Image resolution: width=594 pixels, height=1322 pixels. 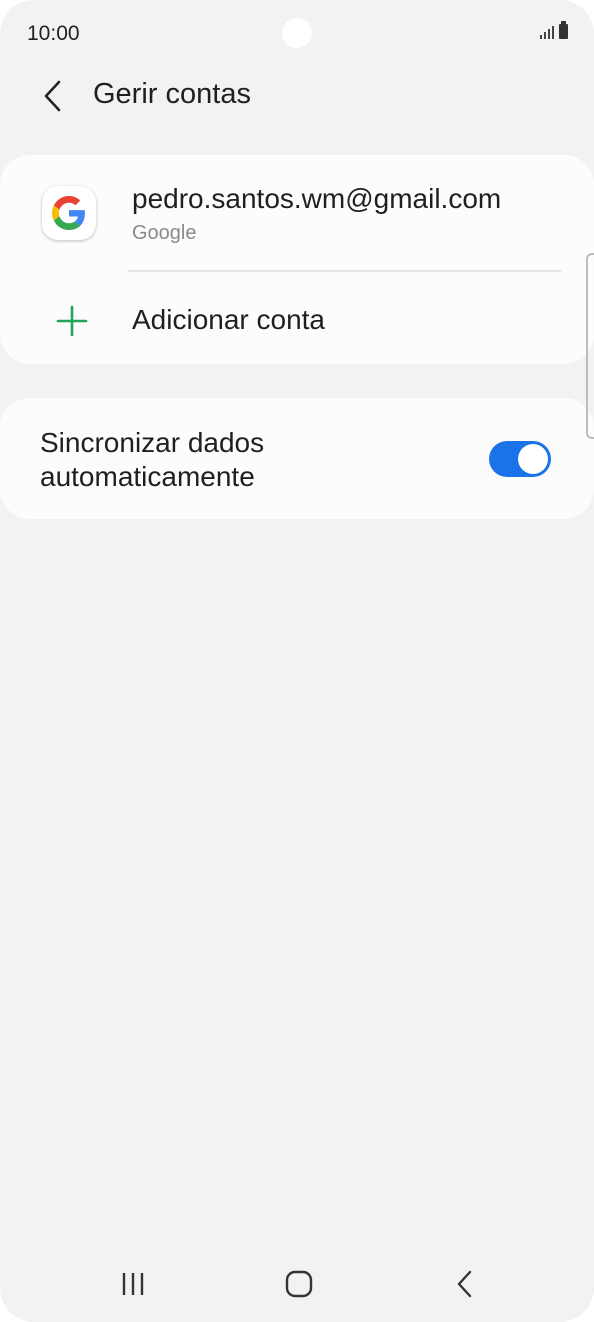 I want to click on account-email: pedro.santos.wm@gmail.com, so click(x=317, y=198).